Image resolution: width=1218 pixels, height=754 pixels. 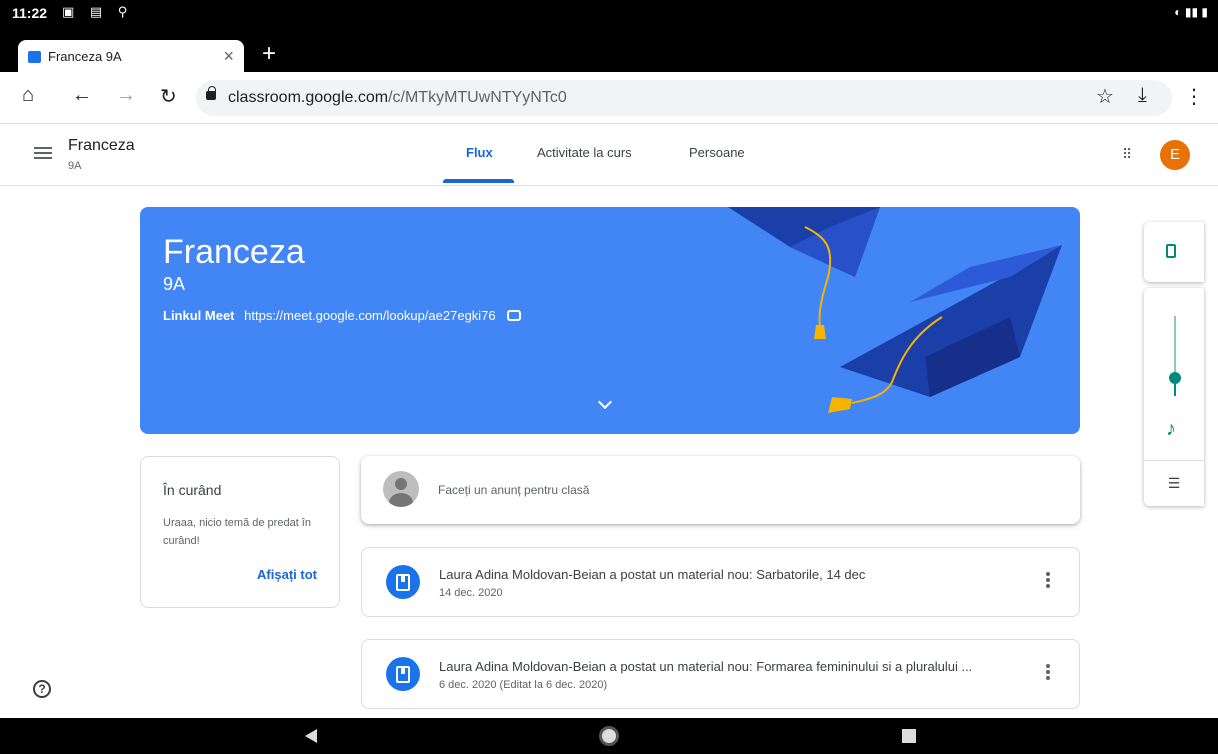 I want to click on reload-icon: ↻, so click(x=168, y=96).